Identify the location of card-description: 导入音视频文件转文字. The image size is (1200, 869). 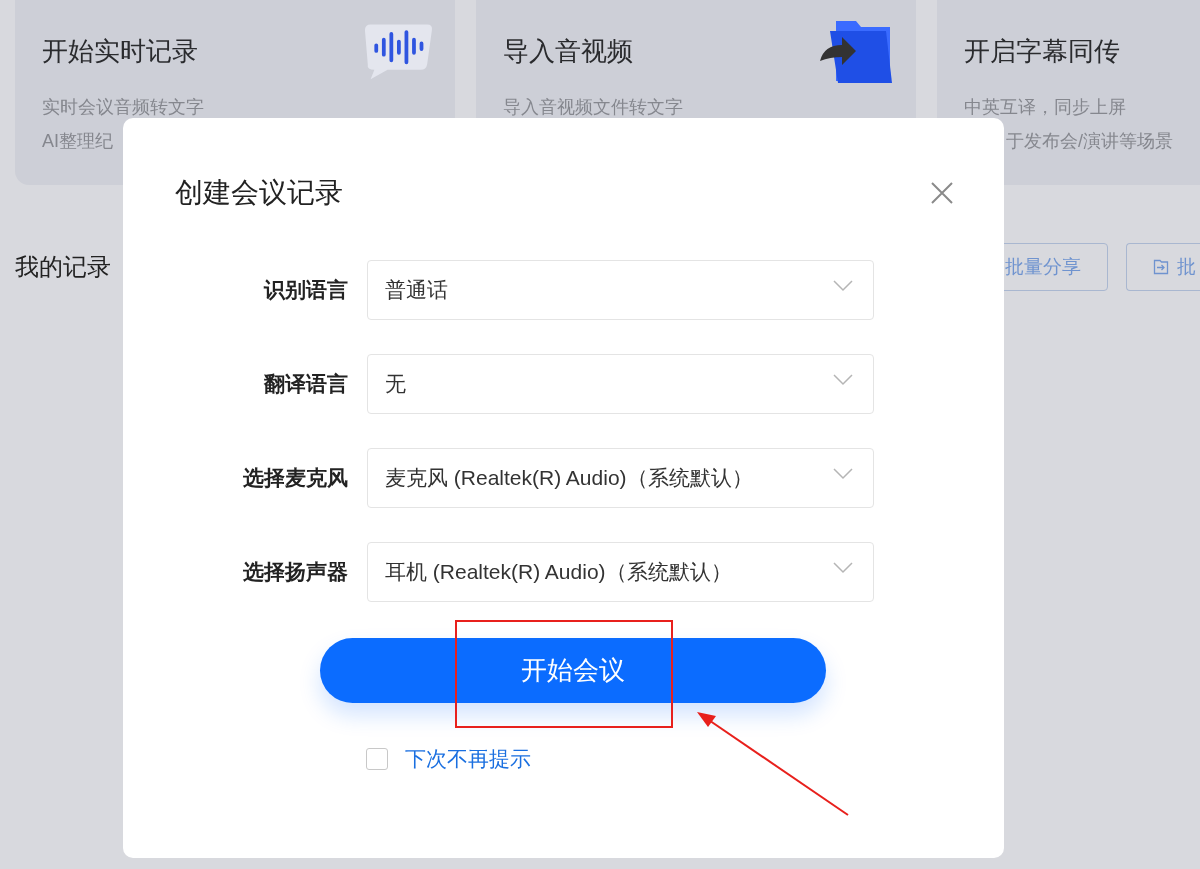
(593, 107).